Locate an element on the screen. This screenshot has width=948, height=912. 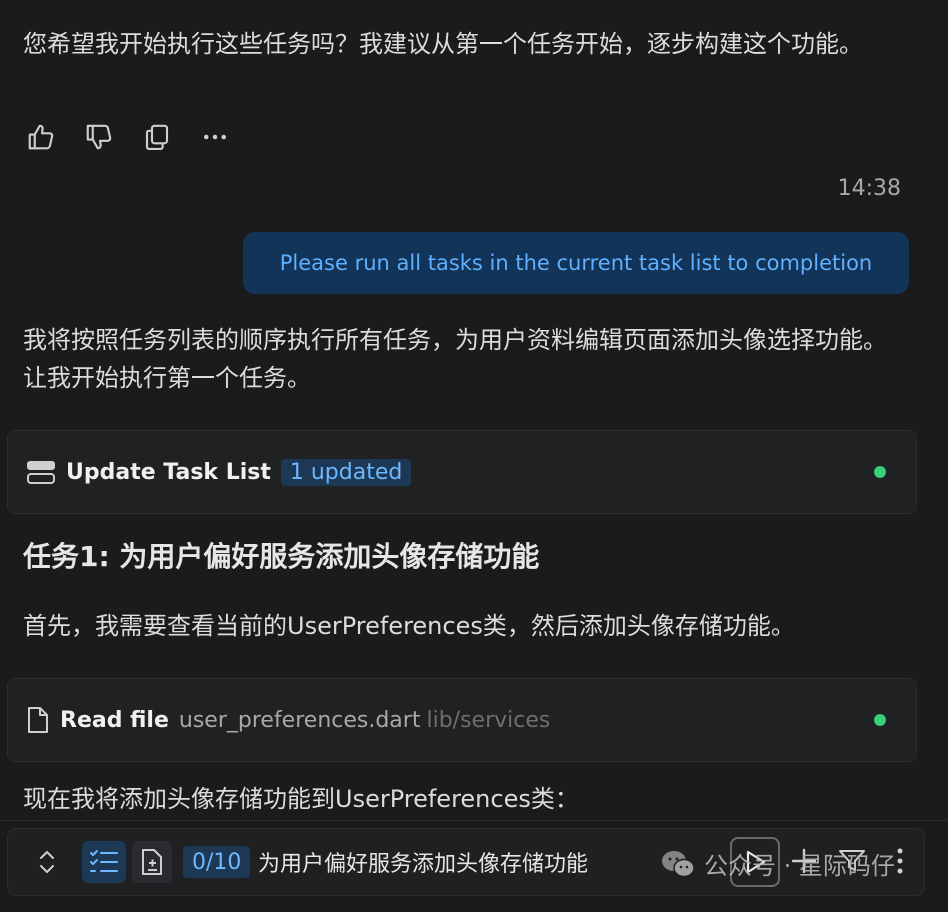
document-plus-icon is located at coordinates (152, 862).